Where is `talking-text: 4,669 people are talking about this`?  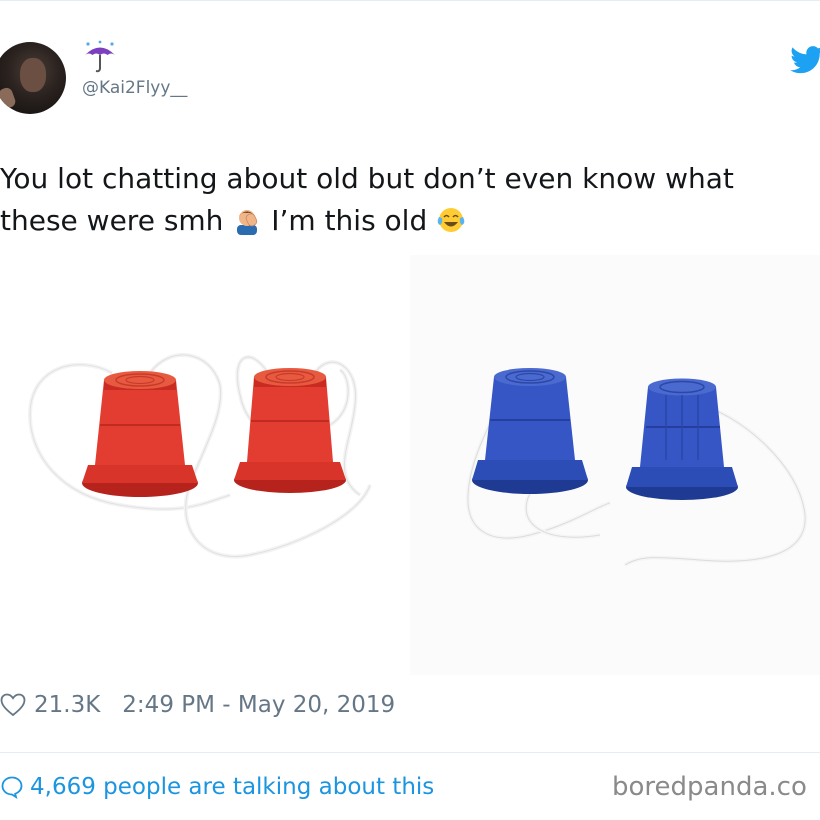 talking-text: 4,669 people are talking about this is located at coordinates (232, 787).